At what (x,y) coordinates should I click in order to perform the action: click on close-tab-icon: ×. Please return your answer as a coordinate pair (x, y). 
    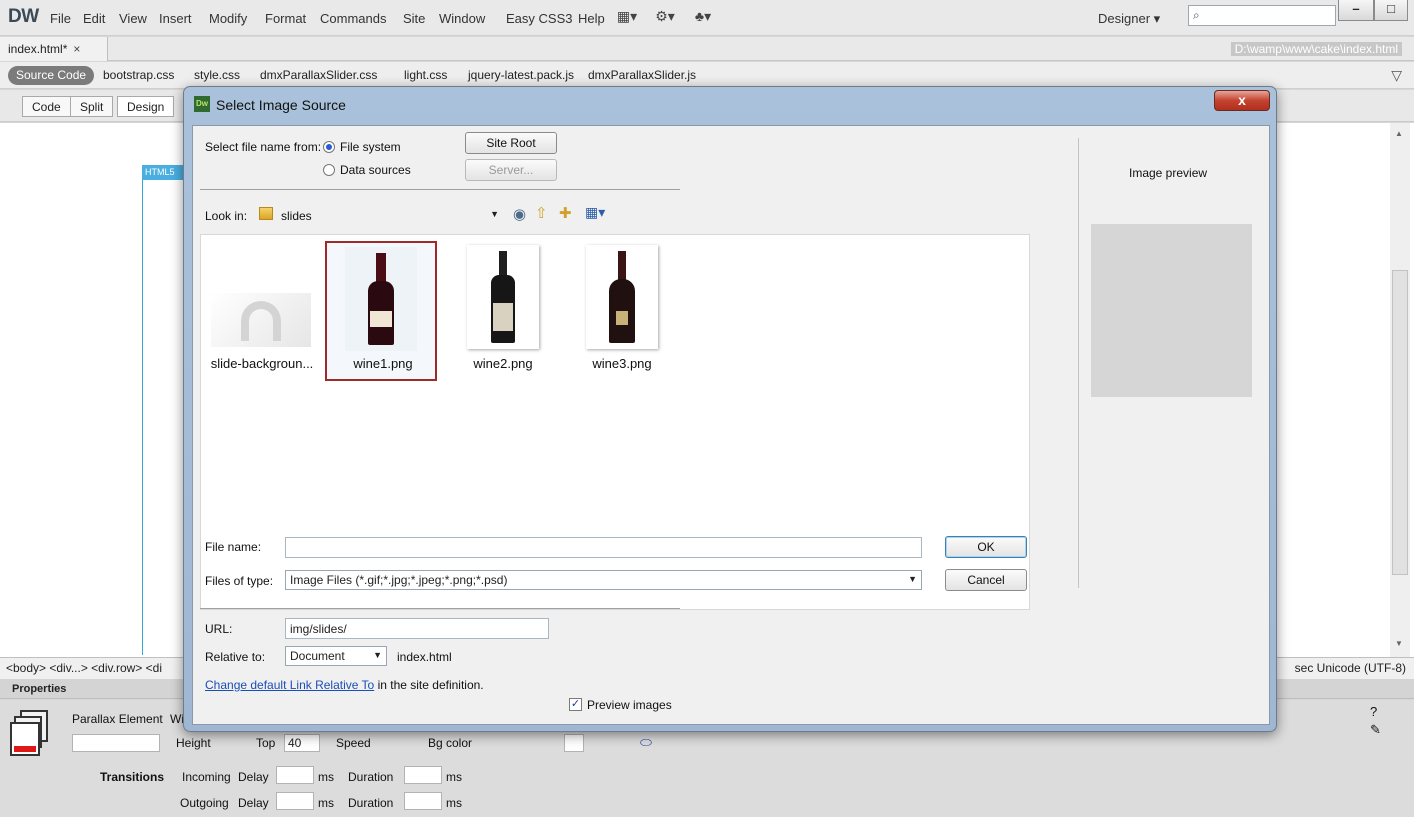
    Looking at the image, I should click on (76, 49).